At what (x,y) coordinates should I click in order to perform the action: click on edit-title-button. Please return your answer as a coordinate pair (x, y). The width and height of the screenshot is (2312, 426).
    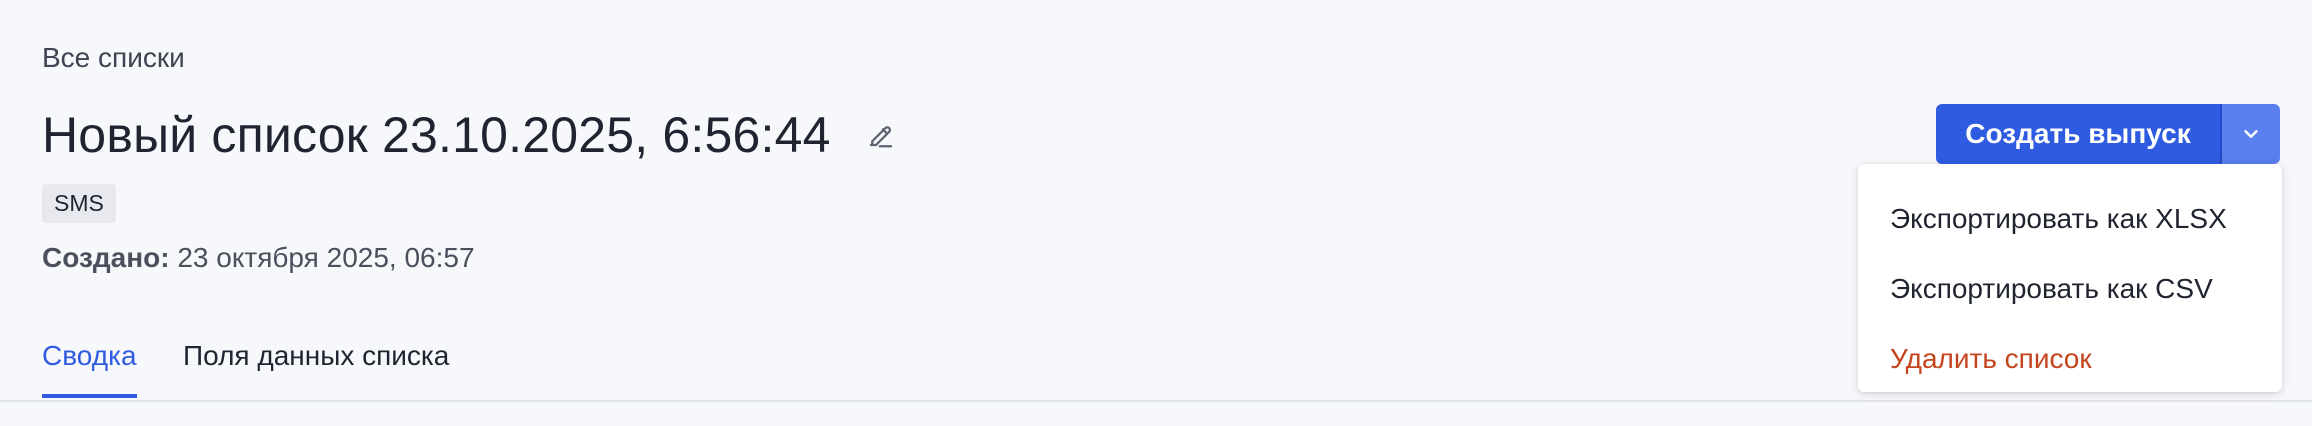
    Looking at the image, I should click on (881, 135).